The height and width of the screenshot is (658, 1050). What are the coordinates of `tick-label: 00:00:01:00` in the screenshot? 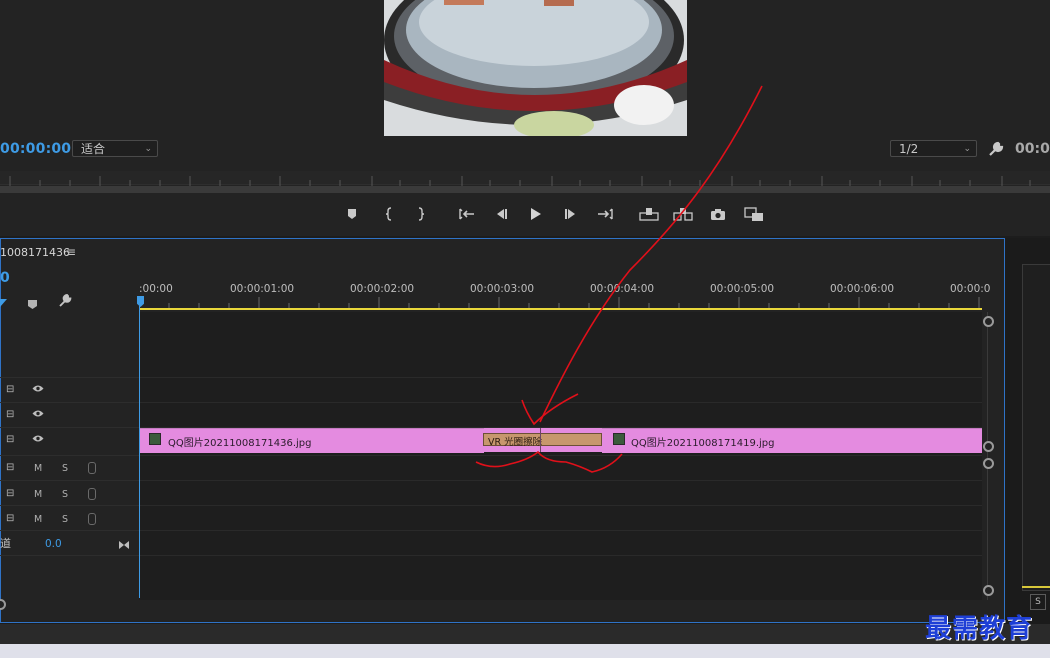 It's located at (262, 289).